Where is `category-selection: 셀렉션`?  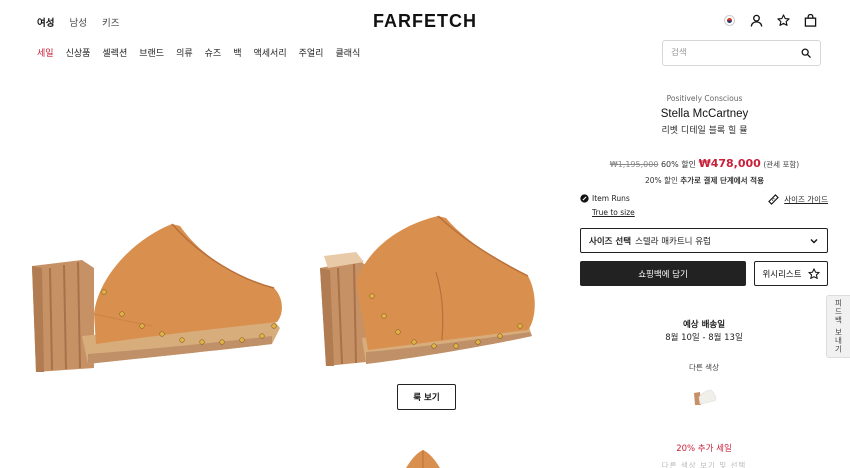 category-selection: 셀렉션 is located at coordinates (114, 52).